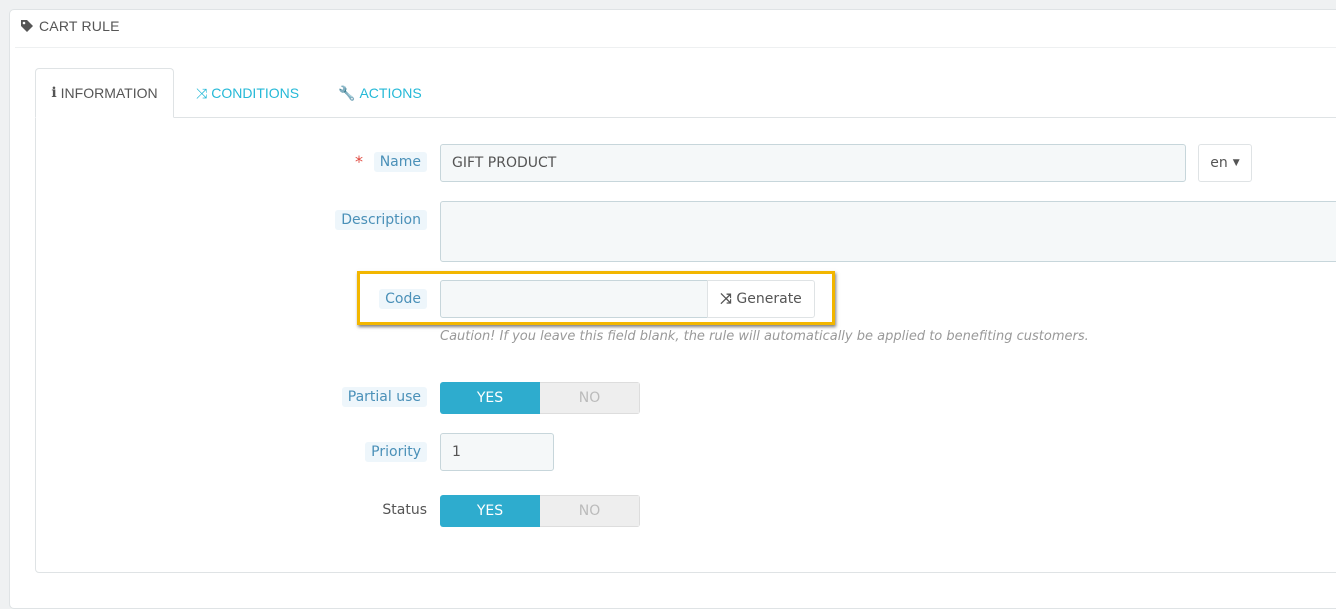  I want to click on tag-icon, so click(27, 26).